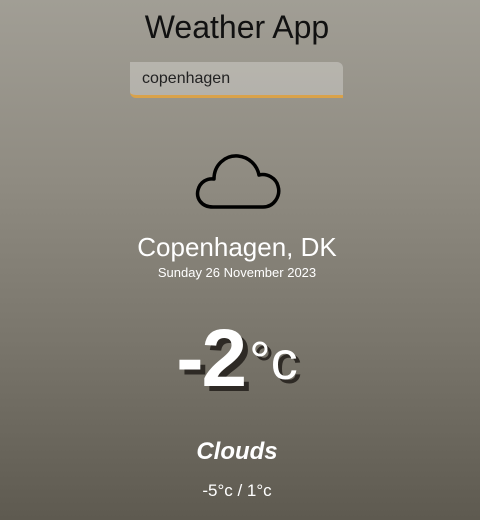 The height and width of the screenshot is (520, 480). Describe the element at coordinates (239, 181) in the screenshot. I see `cloud-icon` at that location.